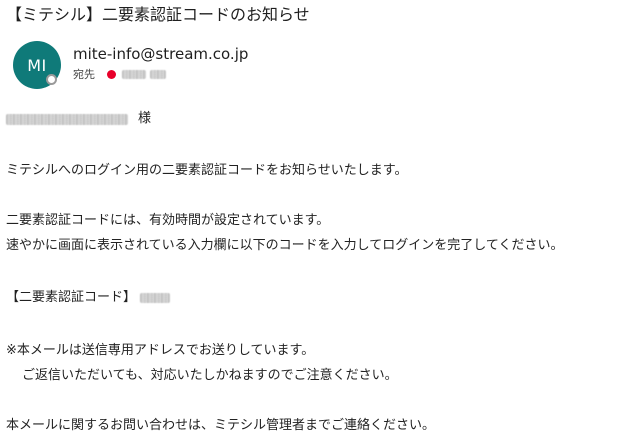 This screenshot has width=642, height=439. I want to click on email-subject: 【ミテシル】二要素認証コードのお知らせ, so click(158, 14).